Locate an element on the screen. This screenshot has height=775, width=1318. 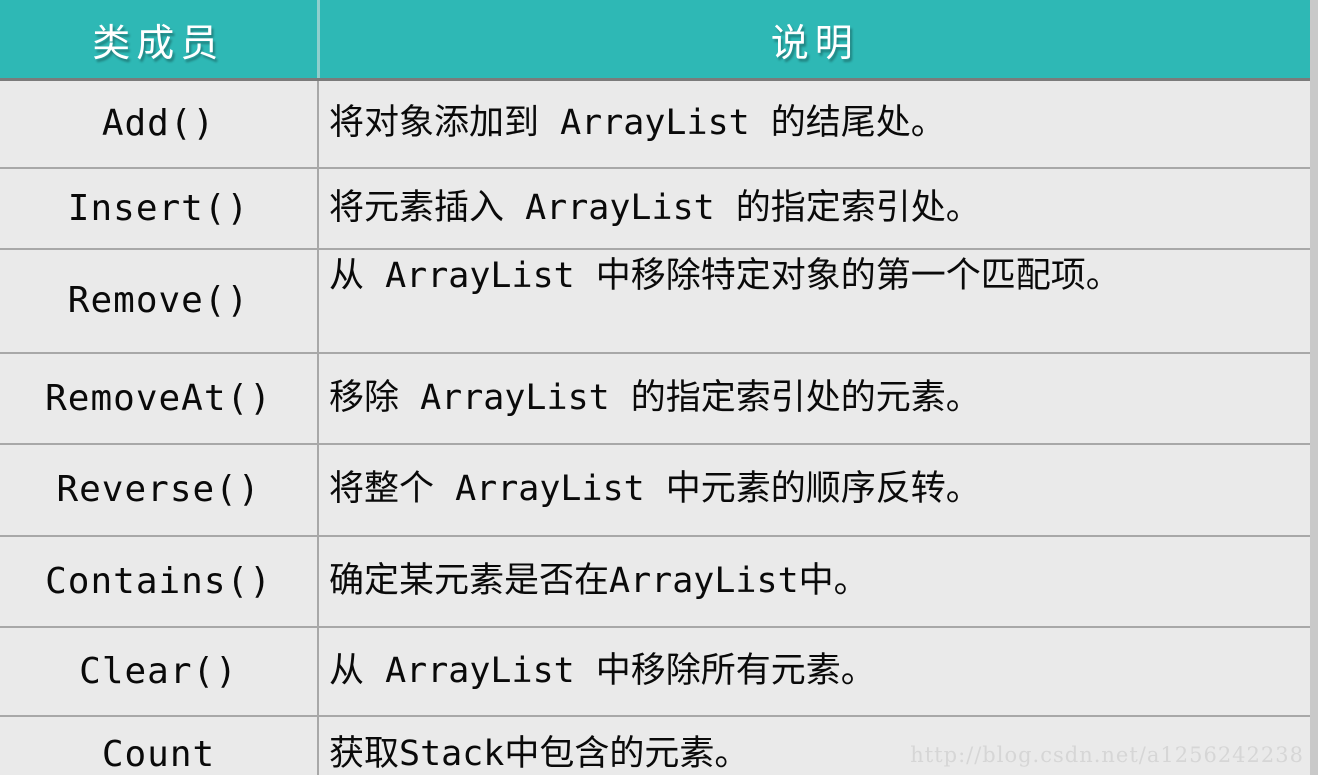
member-cell: Add() is located at coordinates (159, 124).